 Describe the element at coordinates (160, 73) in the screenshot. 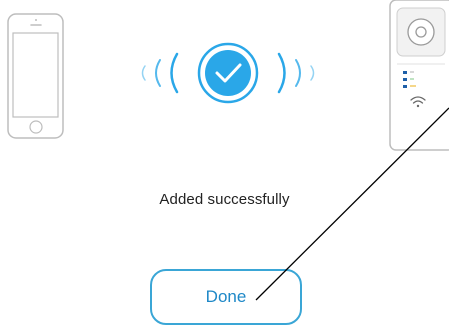

I see `wireless-signal-left-icon` at that location.